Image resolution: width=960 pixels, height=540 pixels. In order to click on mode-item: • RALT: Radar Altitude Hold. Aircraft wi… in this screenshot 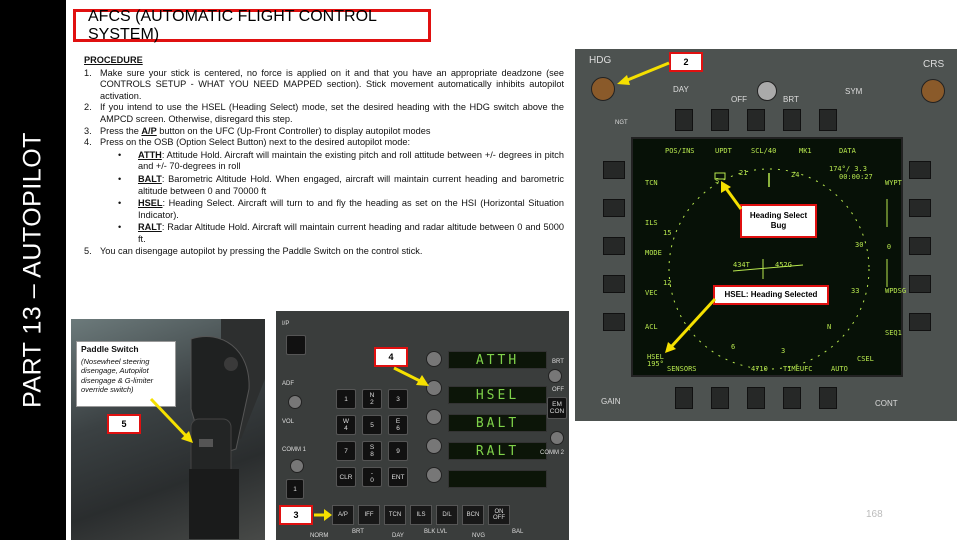, I will do `click(341, 233)`.